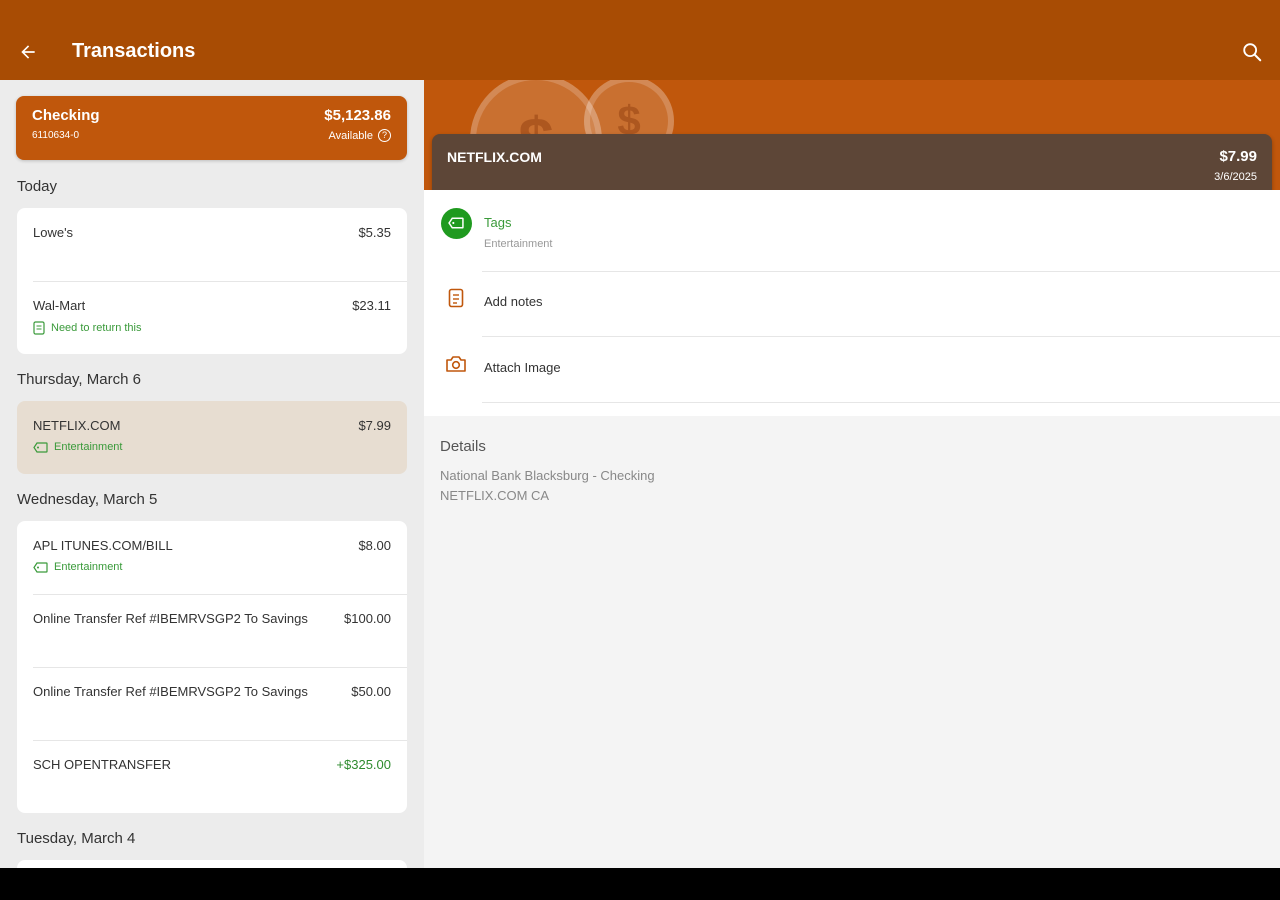  What do you see at coordinates (134, 51) in the screenshot?
I see `page-title: Transactions` at bounding box center [134, 51].